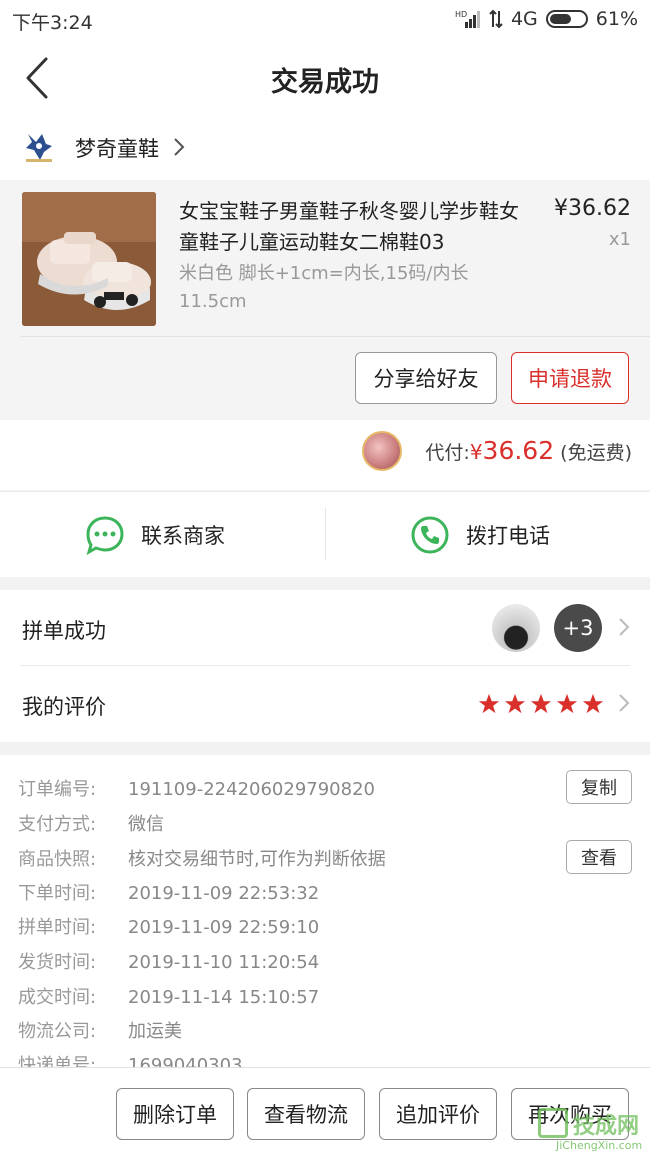 The height and width of the screenshot is (1155, 650). I want to click on detail-key: 成交时间:, so click(57, 997).